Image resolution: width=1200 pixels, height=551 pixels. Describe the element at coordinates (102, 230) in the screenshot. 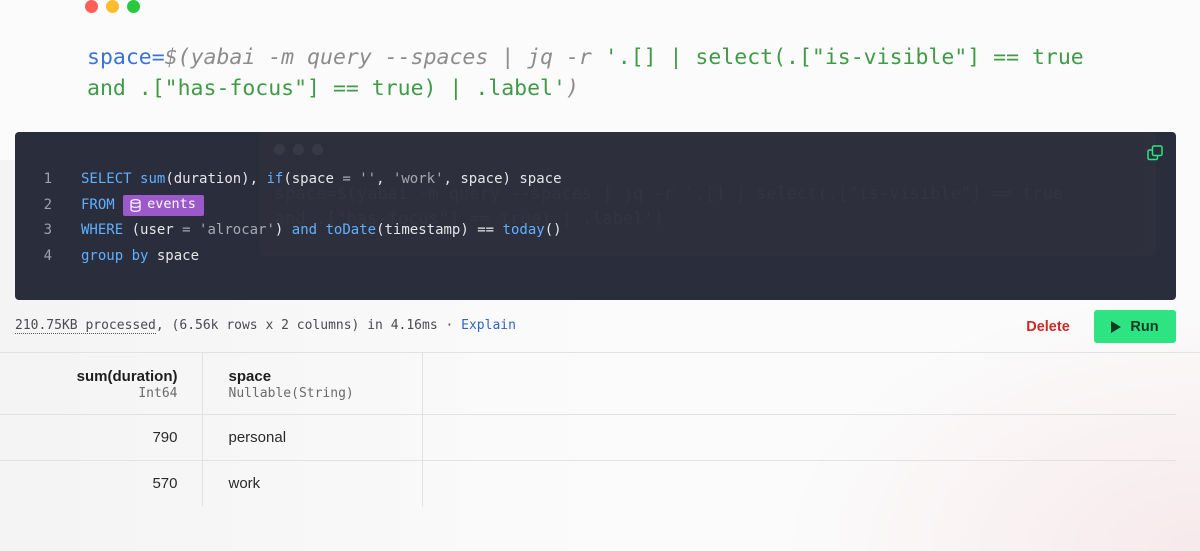

I see `keyword-where: WHERE` at that location.